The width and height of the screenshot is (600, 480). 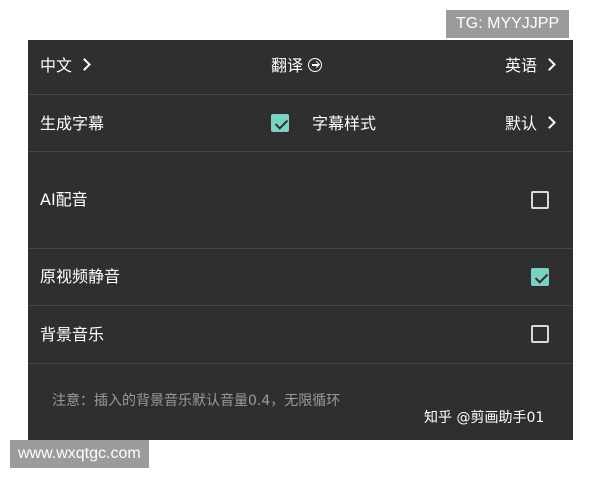 I want to click on source-language-label: 中文, so click(x=56, y=65).